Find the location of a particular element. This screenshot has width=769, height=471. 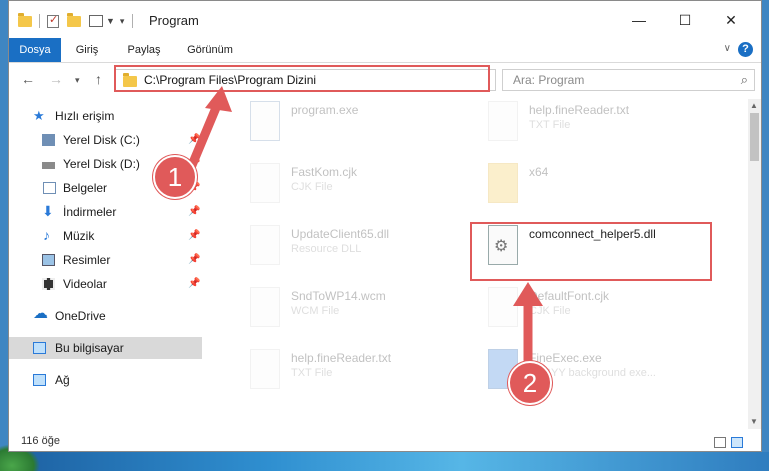

properties-check-icon is located at coordinates (53, 20).